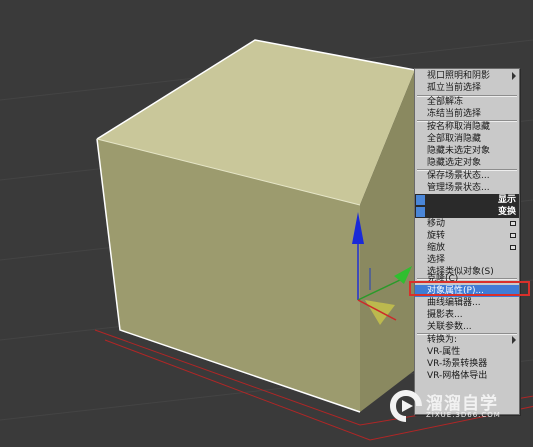 Image resolution: width=533 pixels, height=447 pixels. Describe the element at coordinates (467, 224) in the screenshot. I see `menu-item-move: 移动` at that location.